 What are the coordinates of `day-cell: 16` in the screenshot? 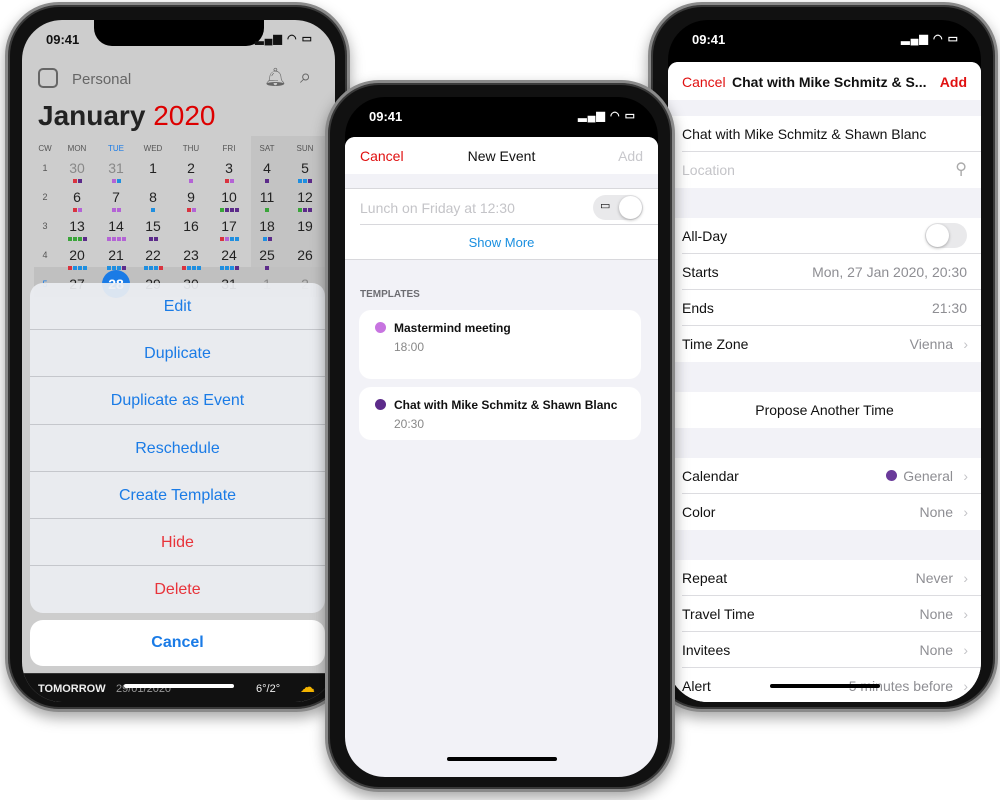 It's located at (191, 226).